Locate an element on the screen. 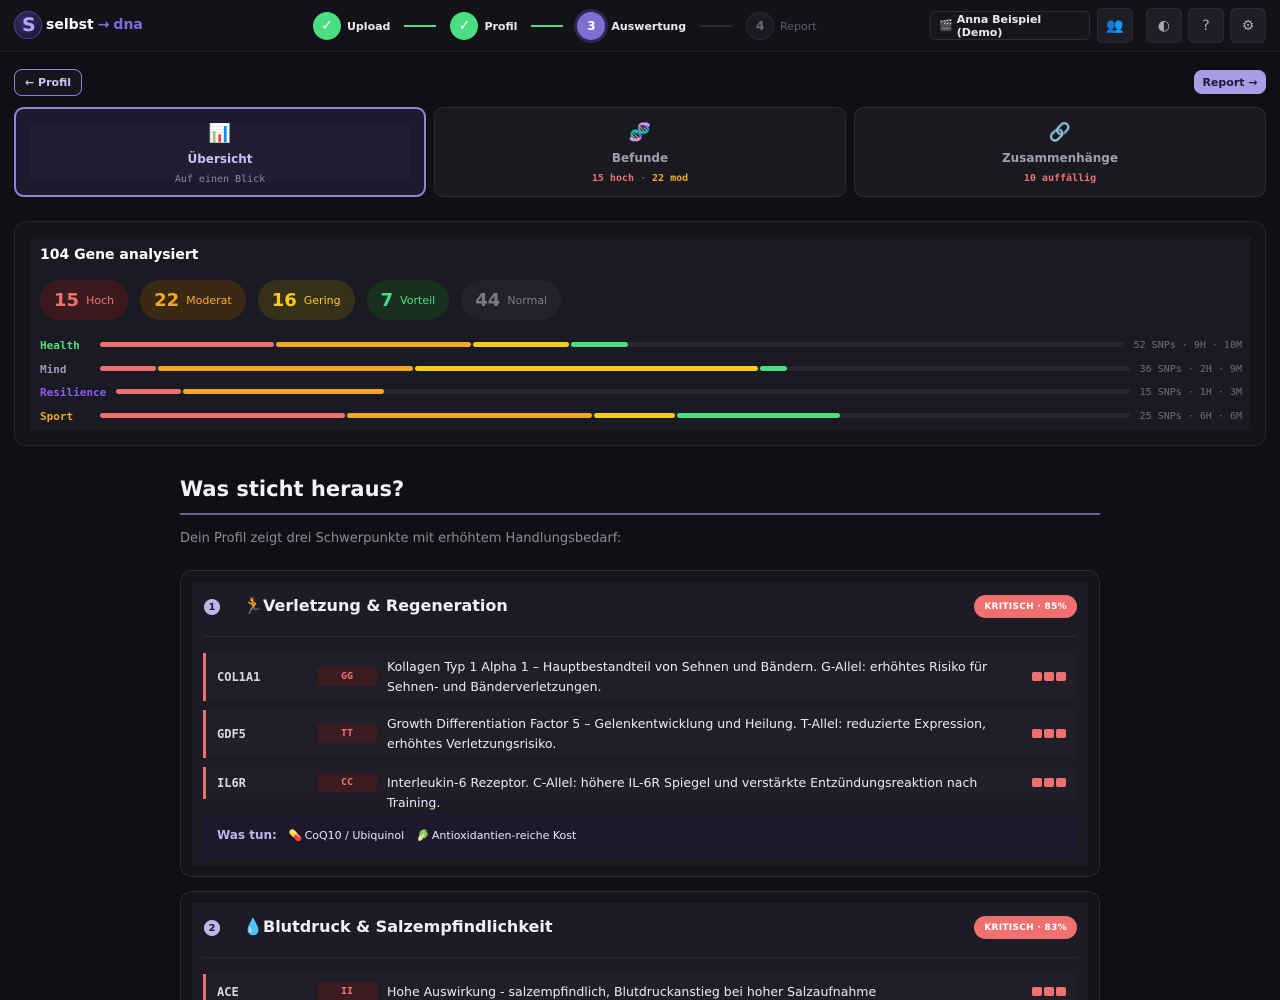 Image resolution: width=1280 pixels, height=1000 pixels. pill-label: Gering is located at coordinates (322, 300).